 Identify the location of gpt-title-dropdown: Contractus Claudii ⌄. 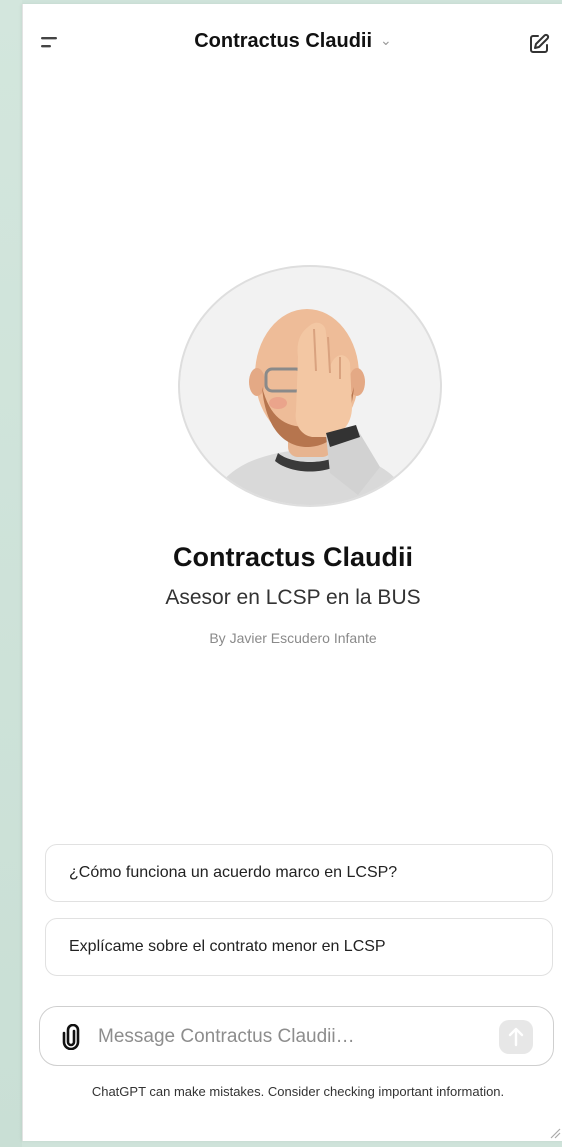
(292, 41).